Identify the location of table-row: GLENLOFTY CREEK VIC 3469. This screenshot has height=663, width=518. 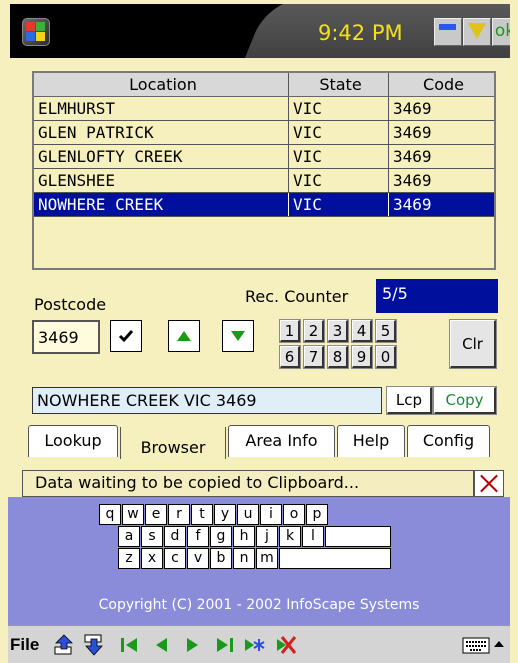
(264, 157).